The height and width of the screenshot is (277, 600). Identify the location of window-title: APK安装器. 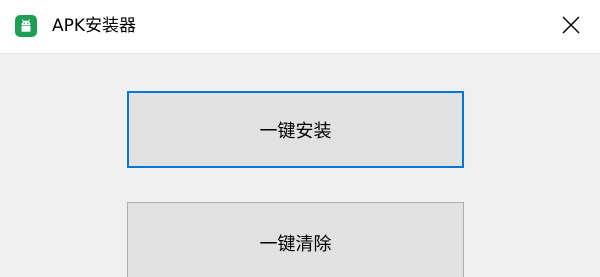
(94, 26).